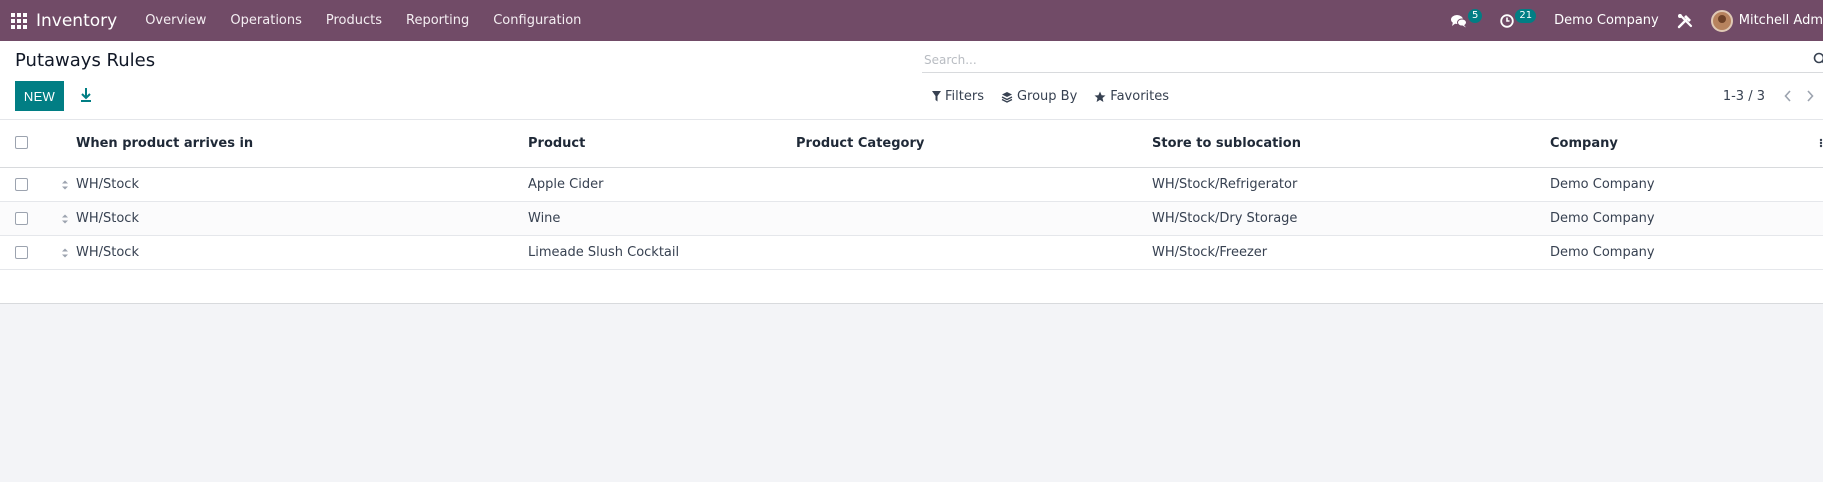 This screenshot has height=482, width=1823. I want to click on star-icon, so click(1100, 96).